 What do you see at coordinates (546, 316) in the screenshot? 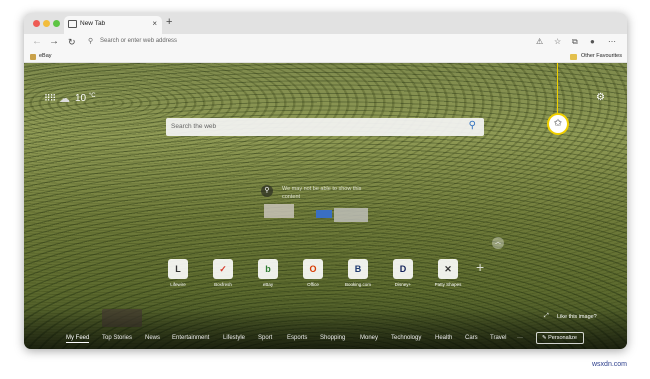
I see `expand-icon: ⤢` at bounding box center [546, 316].